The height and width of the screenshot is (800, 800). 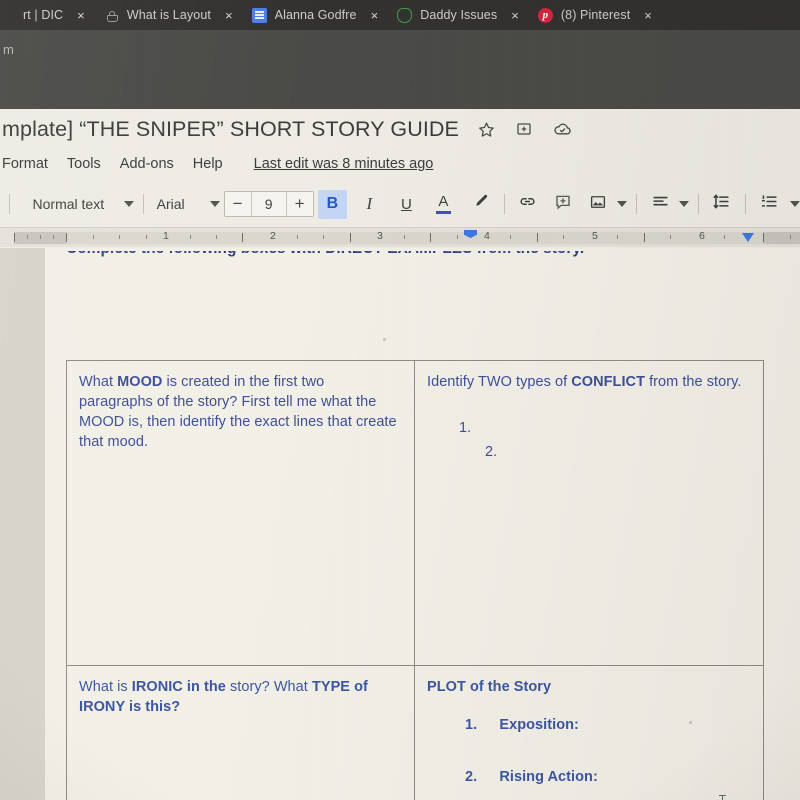 What do you see at coordinates (459, 15) in the screenshot?
I see `tab-title: Daddy Issues` at bounding box center [459, 15].